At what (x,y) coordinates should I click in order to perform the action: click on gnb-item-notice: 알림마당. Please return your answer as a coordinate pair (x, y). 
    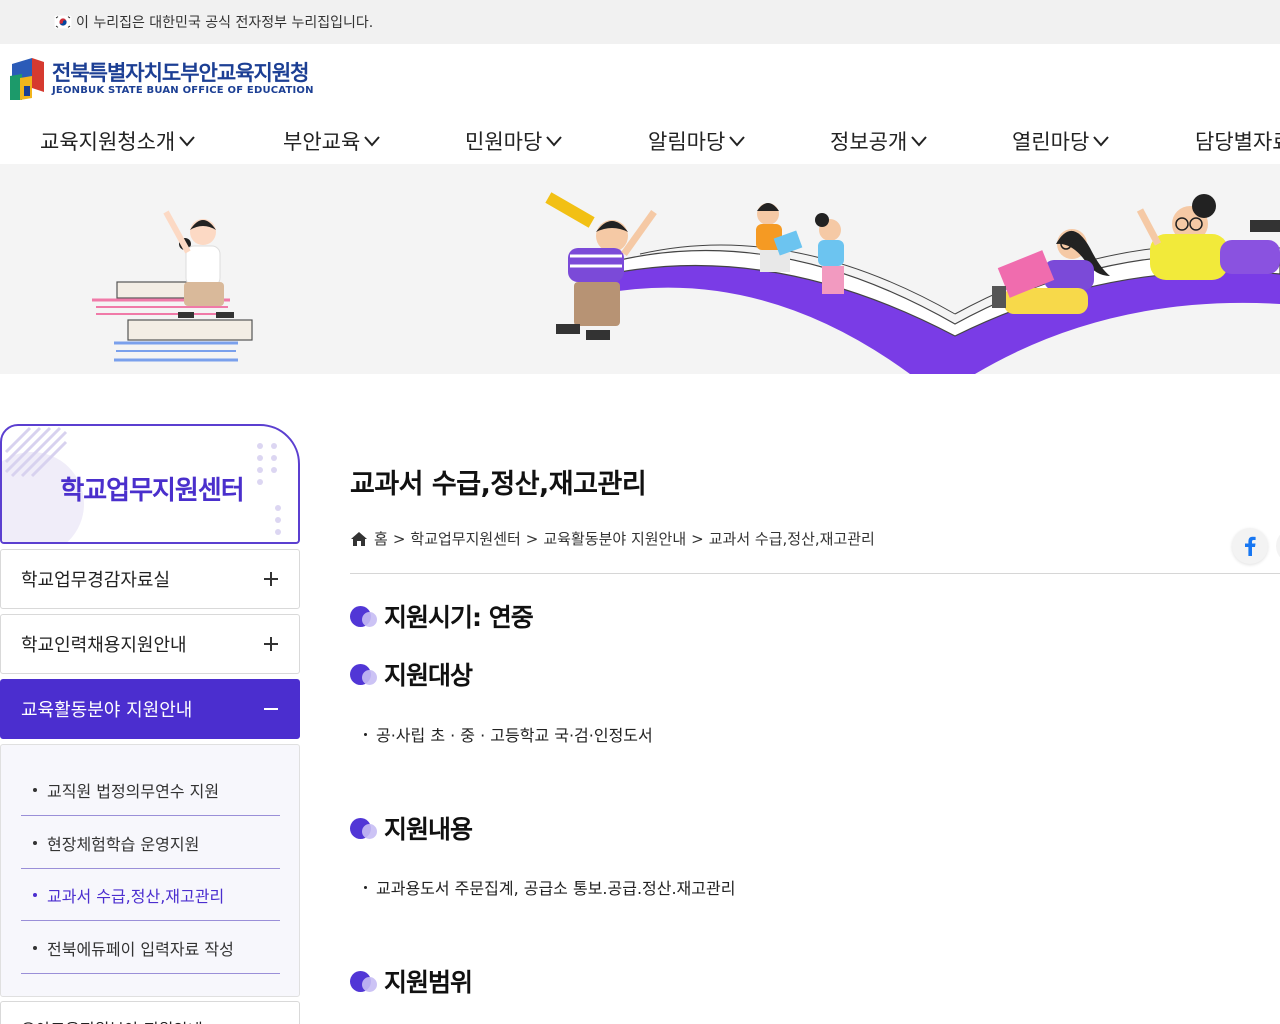
    Looking at the image, I should click on (697, 141).